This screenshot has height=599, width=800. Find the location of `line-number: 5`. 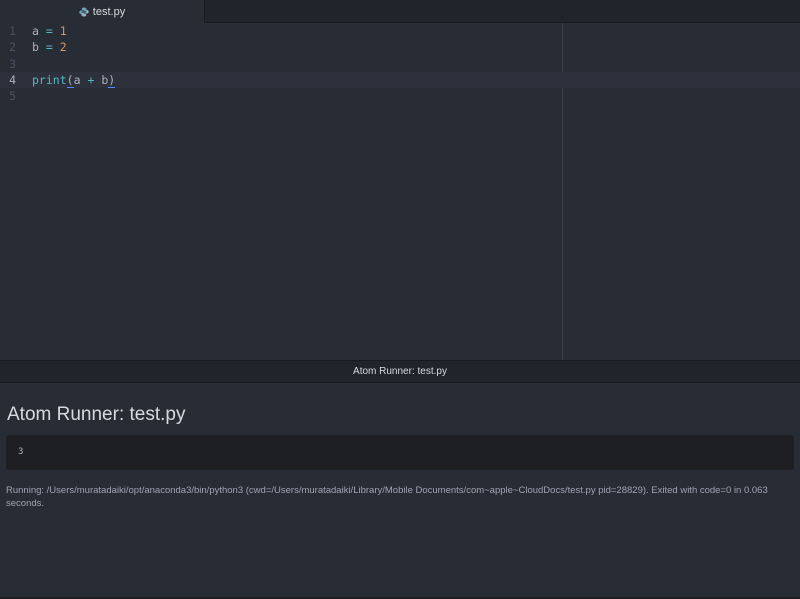

line-number: 5 is located at coordinates (12, 96).